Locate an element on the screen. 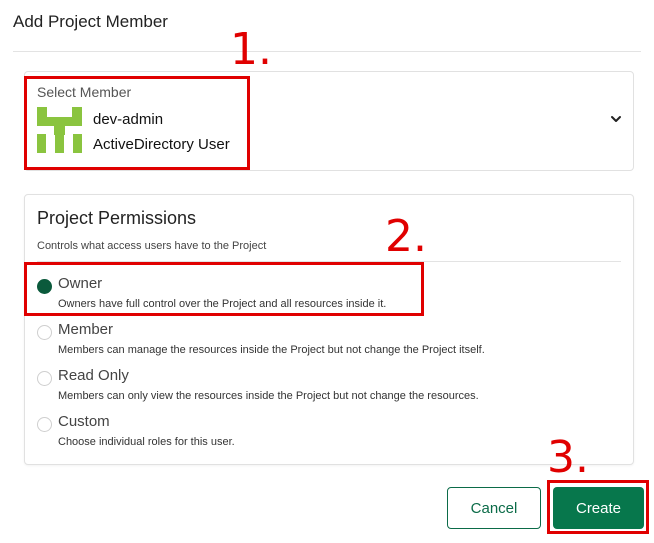  cancel-button: Cancel is located at coordinates (494, 508).